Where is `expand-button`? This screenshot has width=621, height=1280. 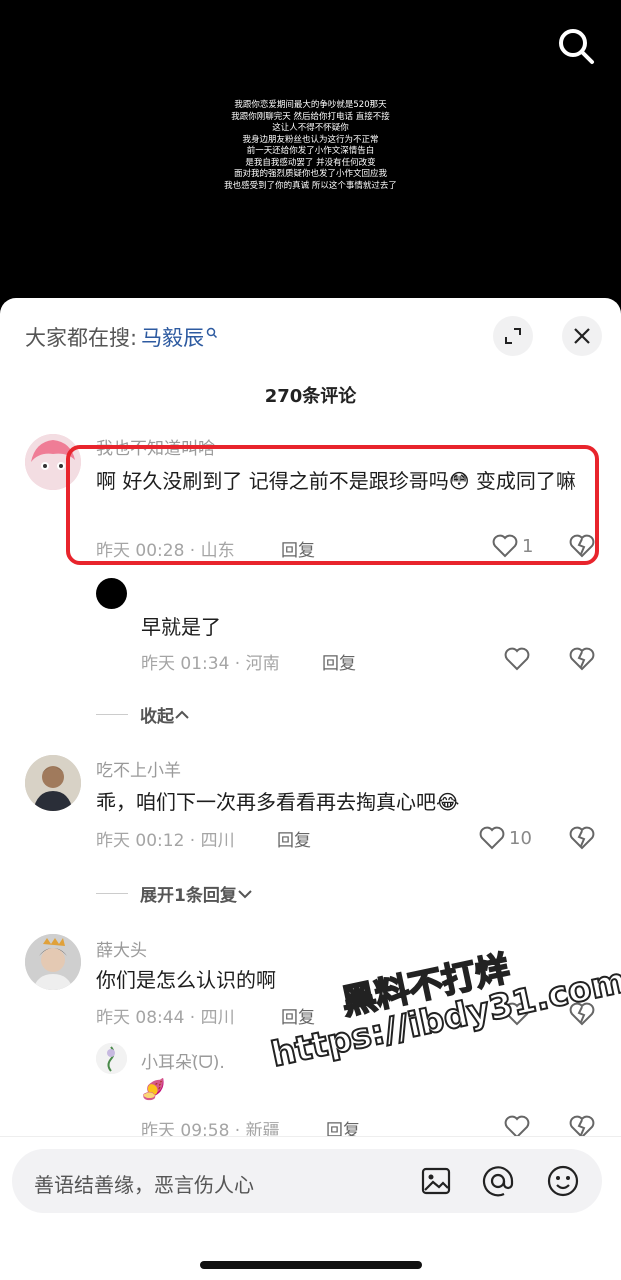
expand-button is located at coordinates (513, 336).